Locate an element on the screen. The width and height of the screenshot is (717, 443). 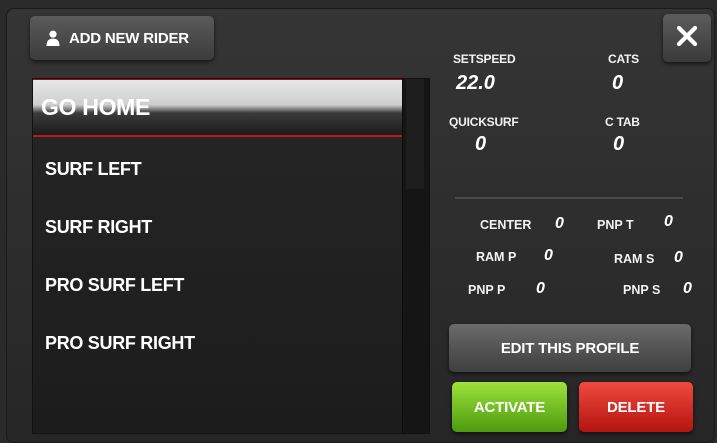
close-icon is located at coordinates (687, 38).